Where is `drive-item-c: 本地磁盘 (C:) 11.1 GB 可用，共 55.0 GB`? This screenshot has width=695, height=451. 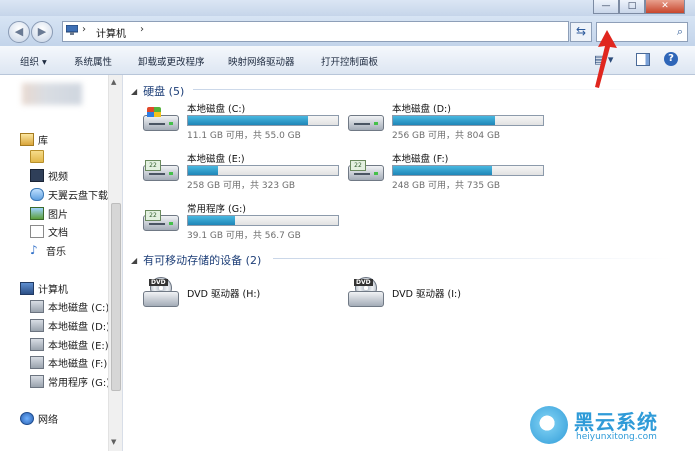
drive-item-c: 本地磁盘 (C:) 11.1 GB 可用，共 55.0 GB is located at coordinates (236, 121).